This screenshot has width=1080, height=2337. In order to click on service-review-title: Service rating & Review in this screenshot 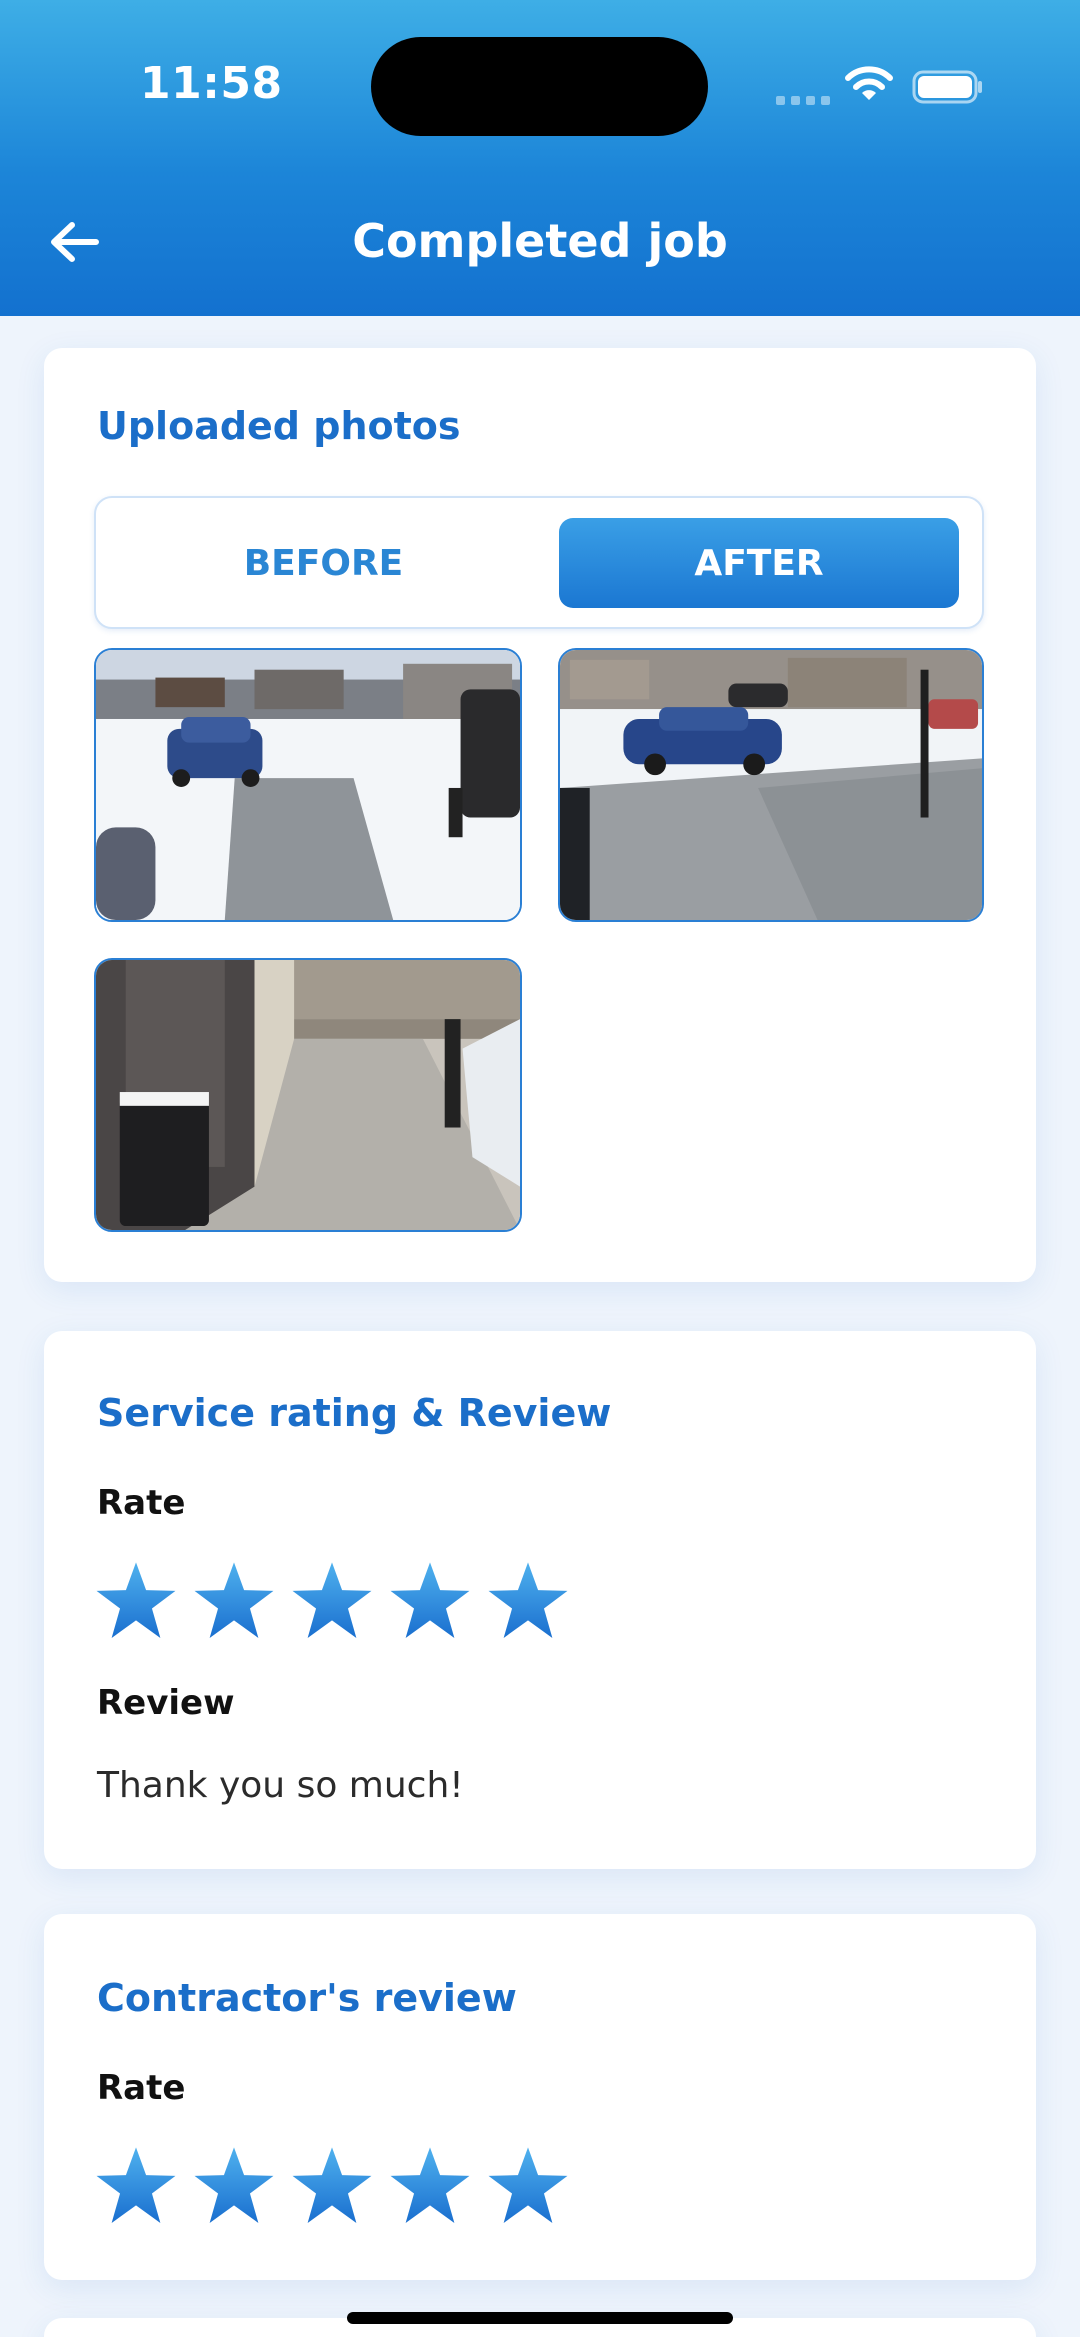, I will do `click(354, 1413)`.